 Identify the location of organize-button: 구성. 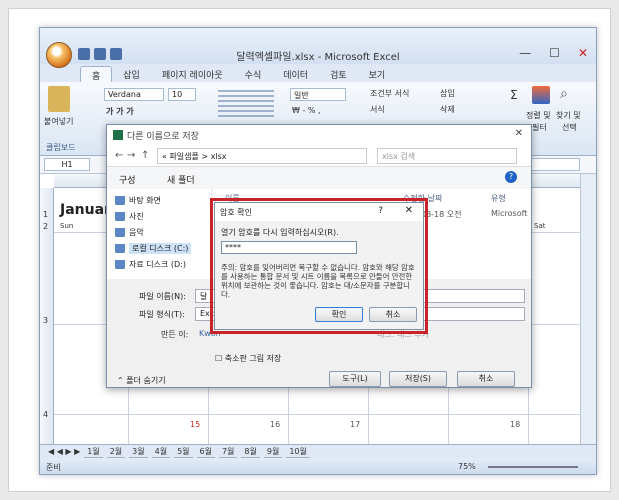
(127, 179).